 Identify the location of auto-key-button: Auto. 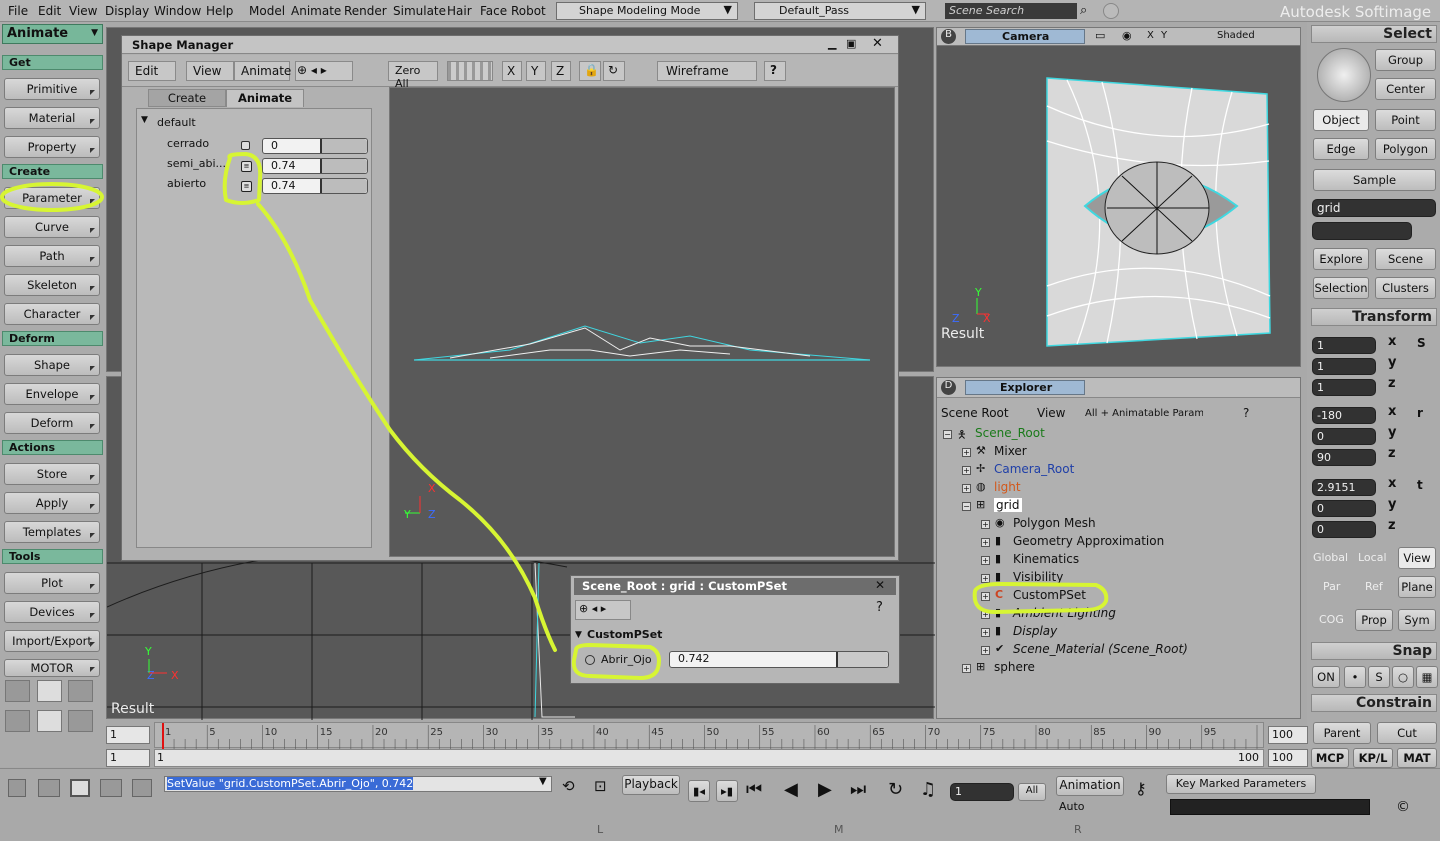
(1072, 806).